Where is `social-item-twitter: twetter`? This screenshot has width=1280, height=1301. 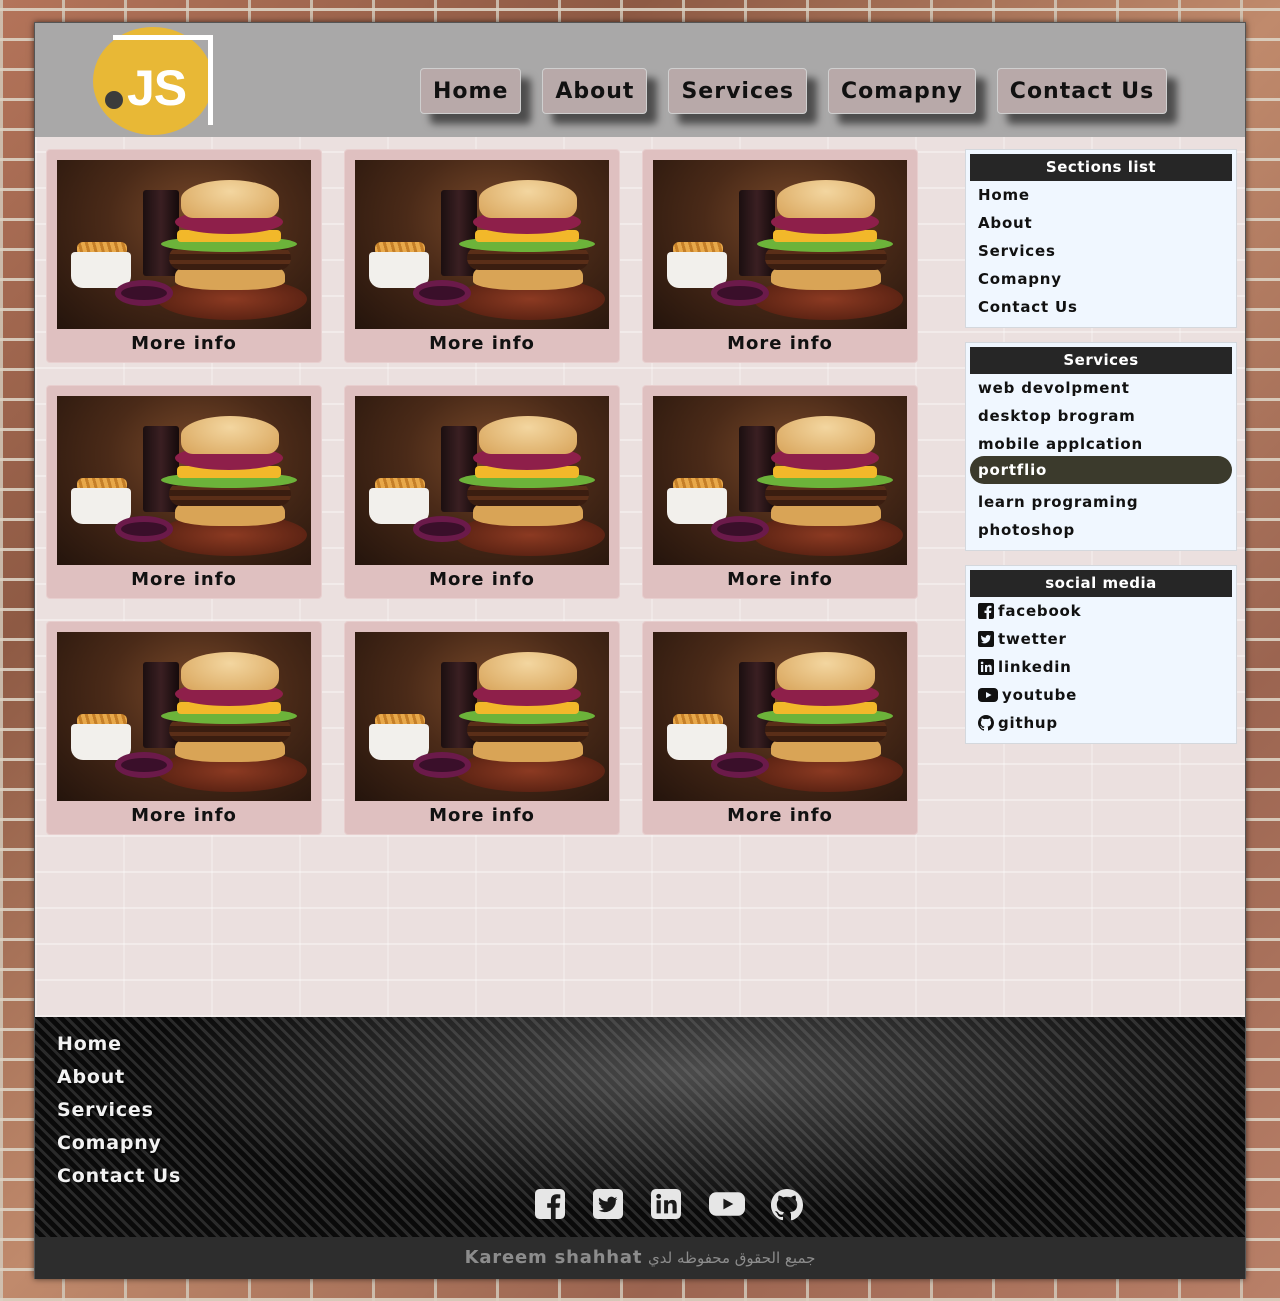 social-item-twitter: twetter is located at coordinates (1101, 639).